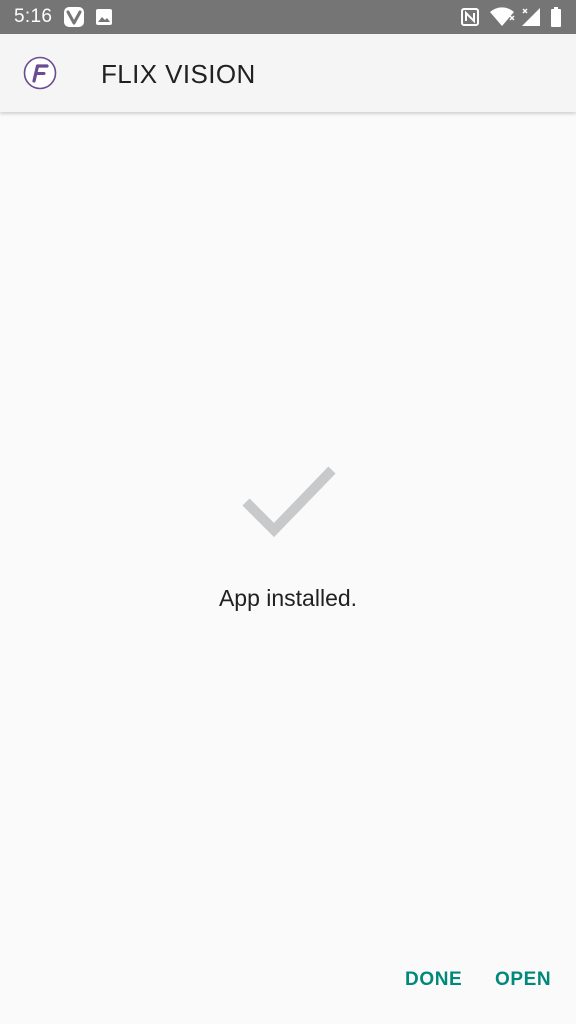 This screenshot has height=1024, width=576. Describe the element at coordinates (470, 17) in the screenshot. I see `nfc-icon` at that location.